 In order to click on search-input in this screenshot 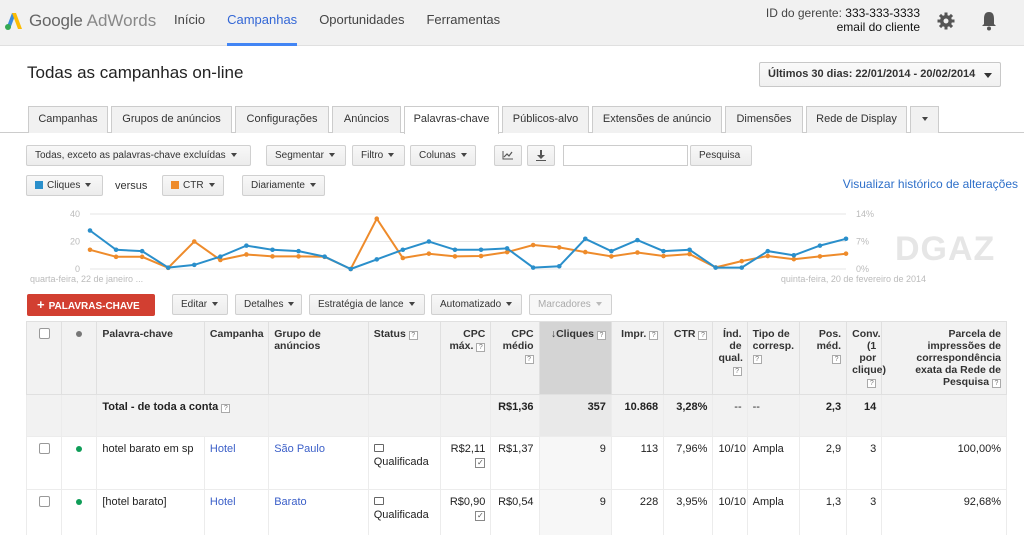, I will do `click(625, 155)`.